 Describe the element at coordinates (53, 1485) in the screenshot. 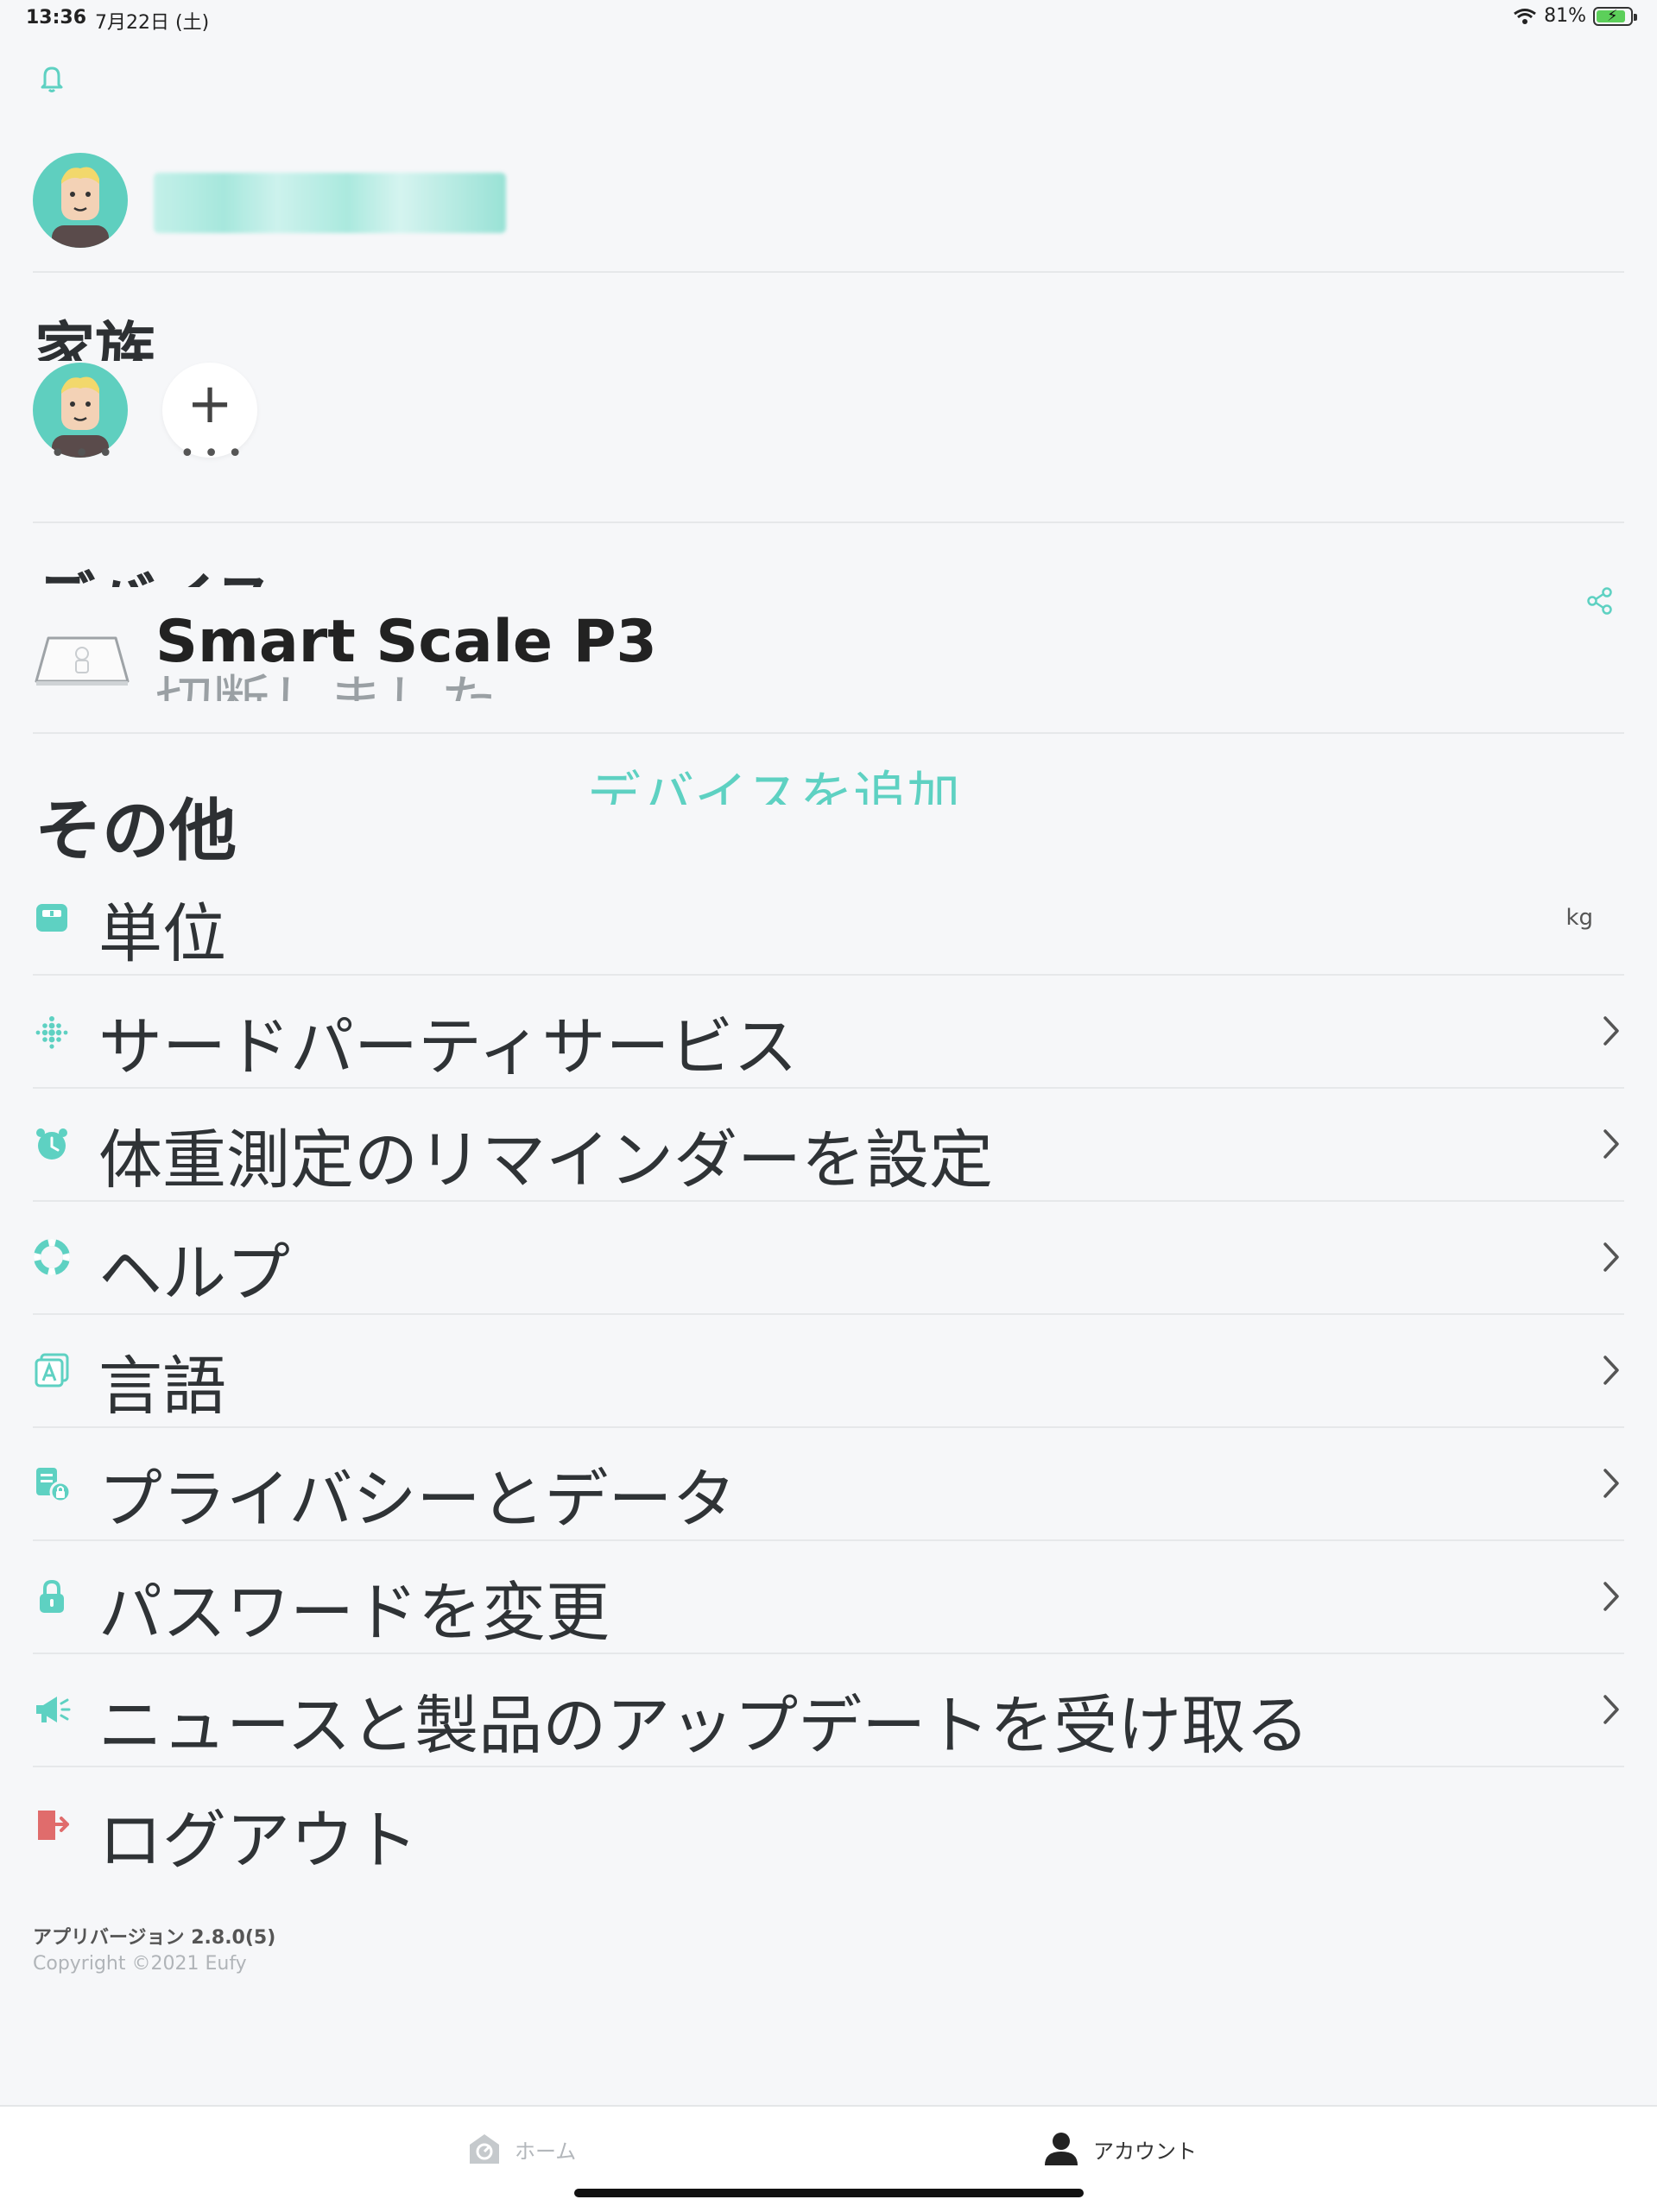

I see `privacy-icon` at that location.